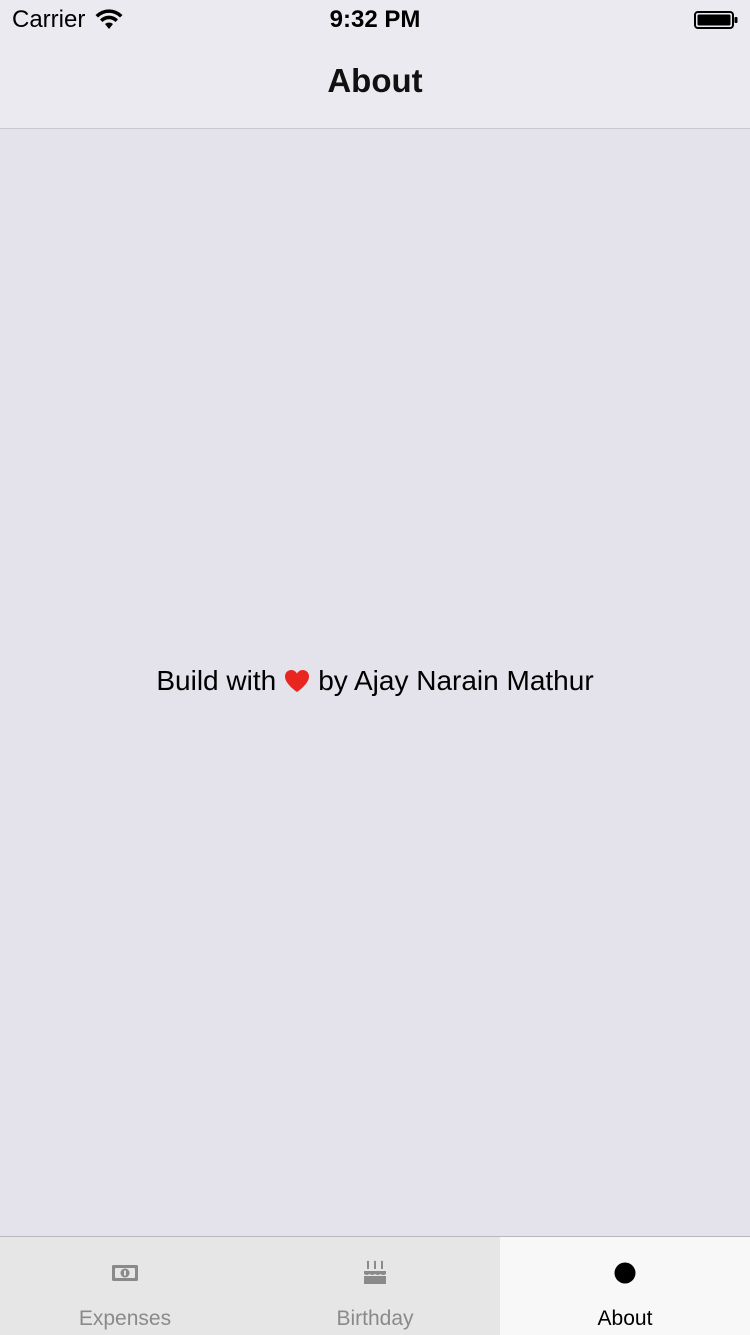 This screenshot has width=750, height=1335. What do you see at coordinates (625, 1318) in the screenshot?
I see `tab-about-label: About` at bounding box center [625, 1318].